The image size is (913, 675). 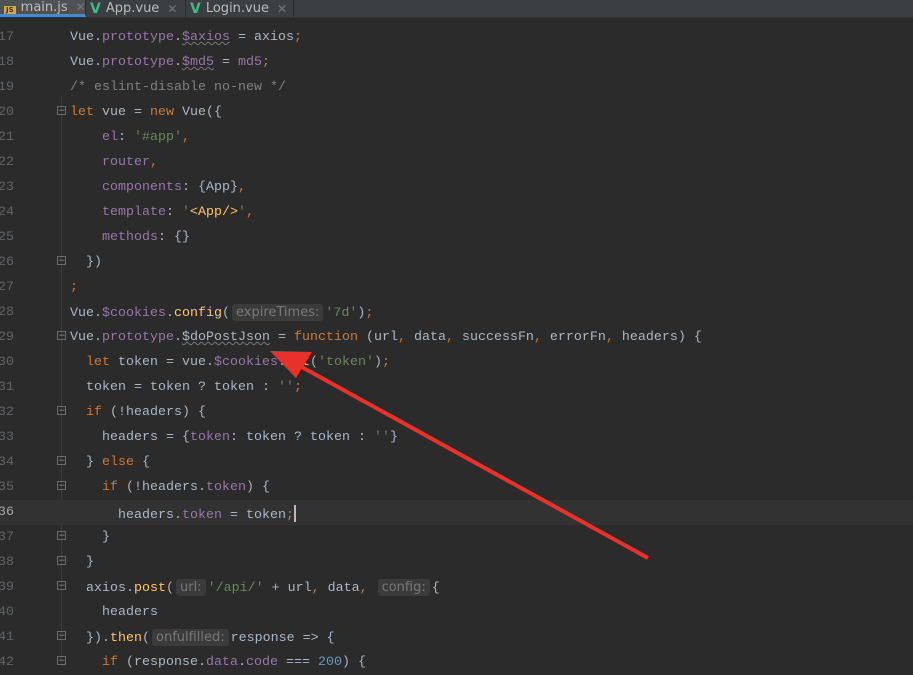 I want to click on vue-file-icon: V, so click(x=95, y=8).